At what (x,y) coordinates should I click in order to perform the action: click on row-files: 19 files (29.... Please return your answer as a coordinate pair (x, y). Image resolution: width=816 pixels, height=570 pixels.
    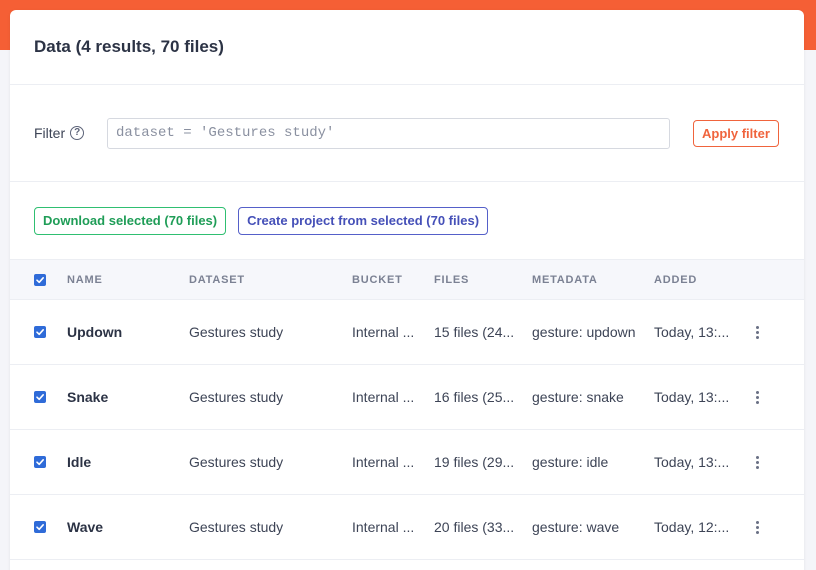
    Looking at the image, I should click on (474, 462).